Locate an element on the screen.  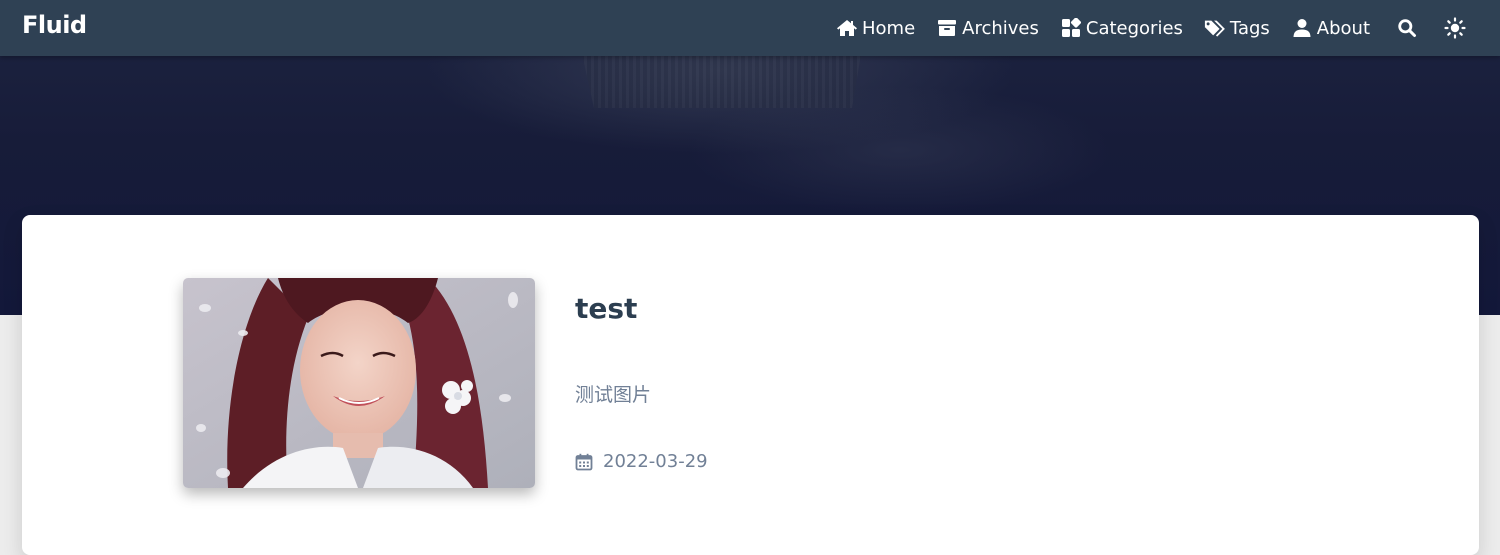
home-icon is located at coordinates (847, 28).